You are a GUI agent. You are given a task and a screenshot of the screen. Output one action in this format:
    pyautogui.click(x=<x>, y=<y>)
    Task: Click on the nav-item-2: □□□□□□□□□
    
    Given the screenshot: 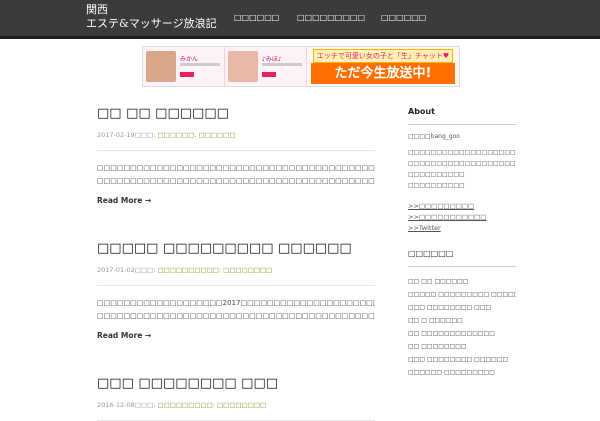 What is the action you would take?
    pyautogui.click(x=332, y=18)
    